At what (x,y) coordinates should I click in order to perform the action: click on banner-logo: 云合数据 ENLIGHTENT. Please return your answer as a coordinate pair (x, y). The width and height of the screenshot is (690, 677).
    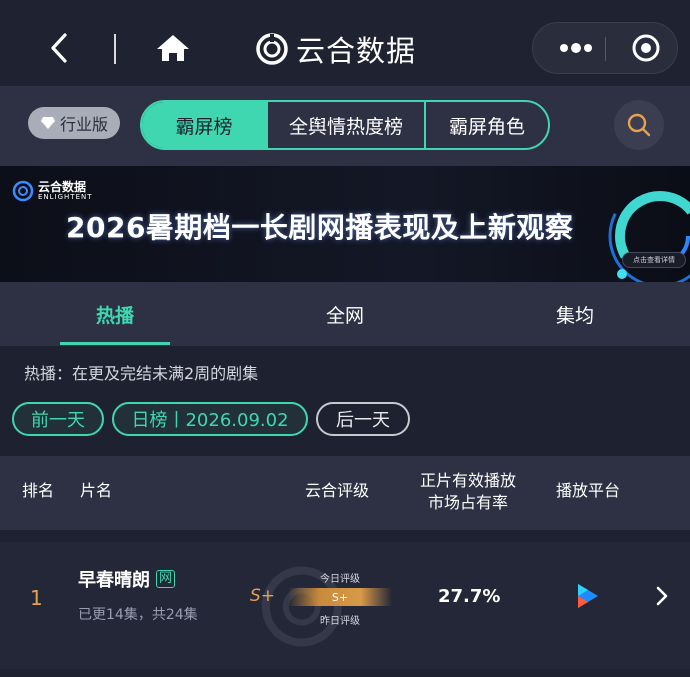
    Looking at the image, I should click on (52, 191).